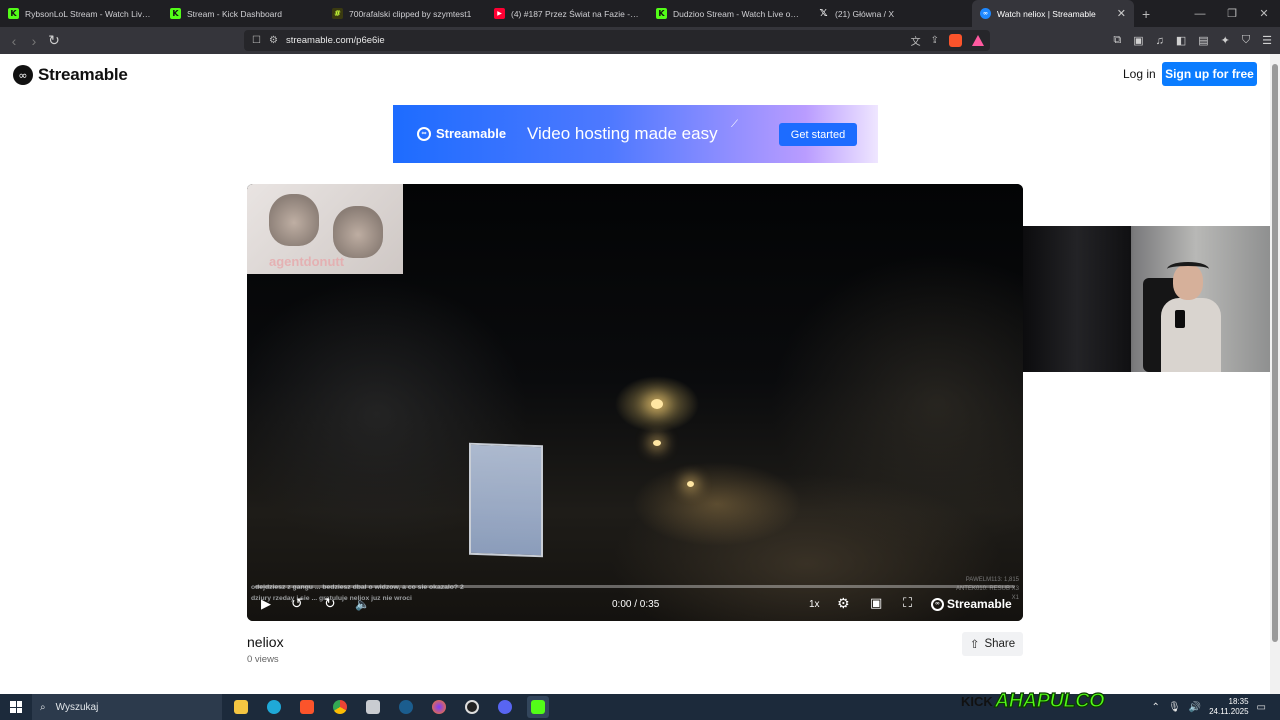 This screenshot has height=720, width=1280. Describe the element at coordinates (1264, 13) in the screenshot. I see `close-window-icon: ✕` at that location.